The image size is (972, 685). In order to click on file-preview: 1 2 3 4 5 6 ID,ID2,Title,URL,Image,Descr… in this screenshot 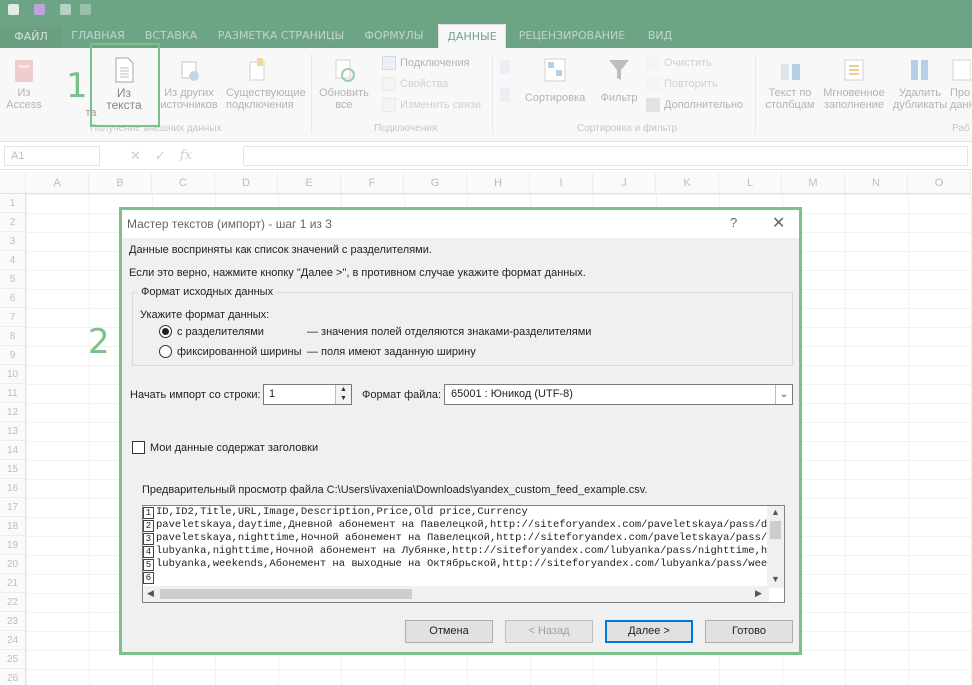, I will do `click(463, 554)`.